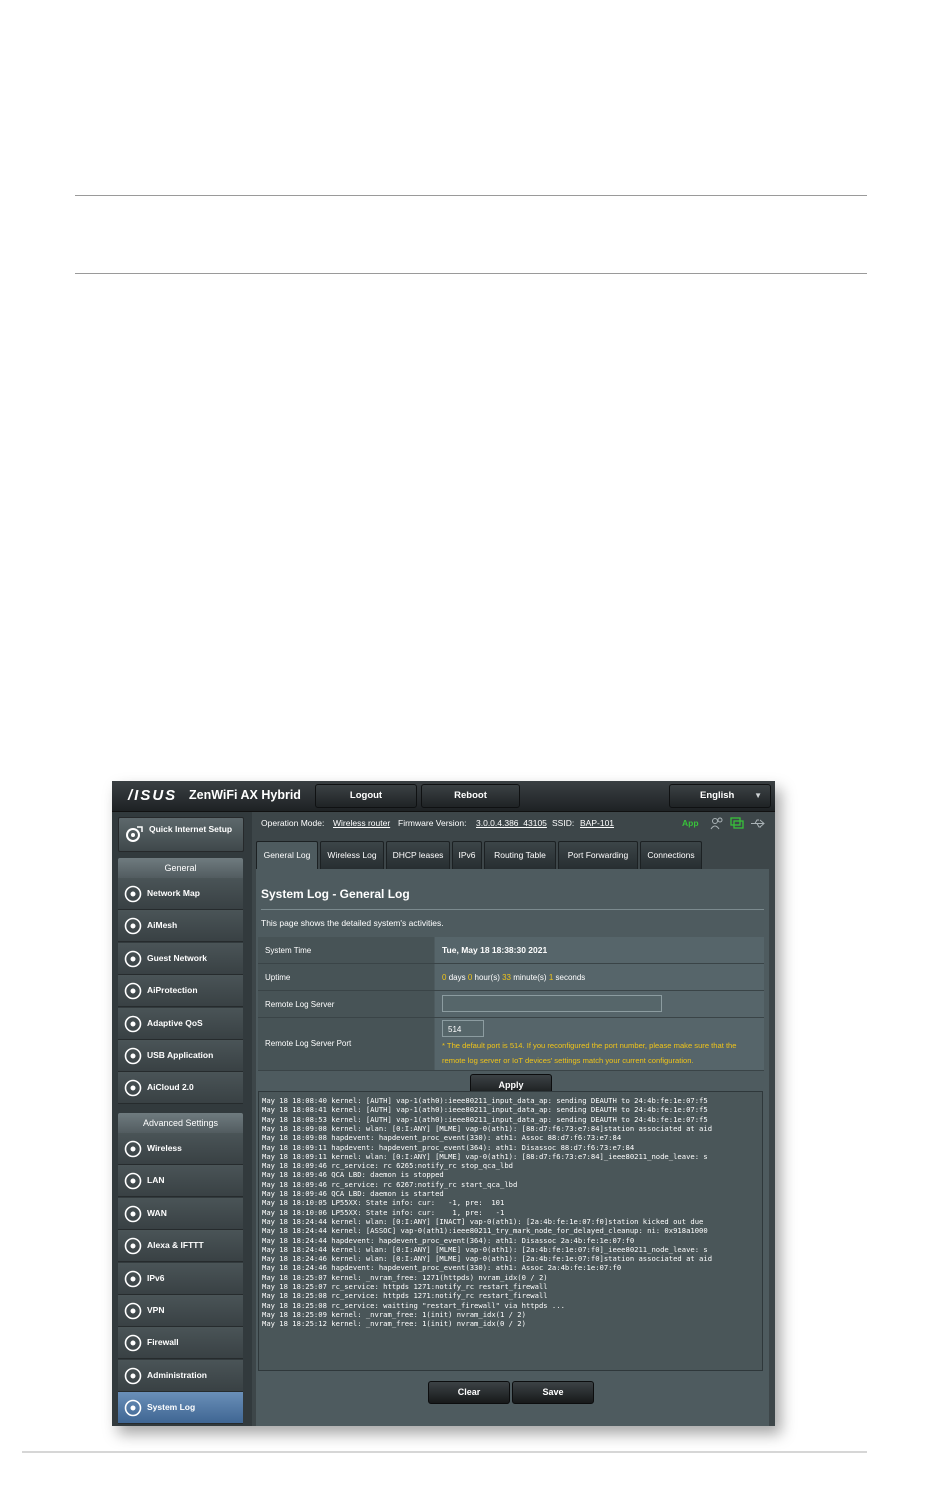 Image resolution: width=950 pixels, height=1485 pixels. Describe the element at coordinates (133, 894) in the screenshot. I see `network-map-icon` at that location.